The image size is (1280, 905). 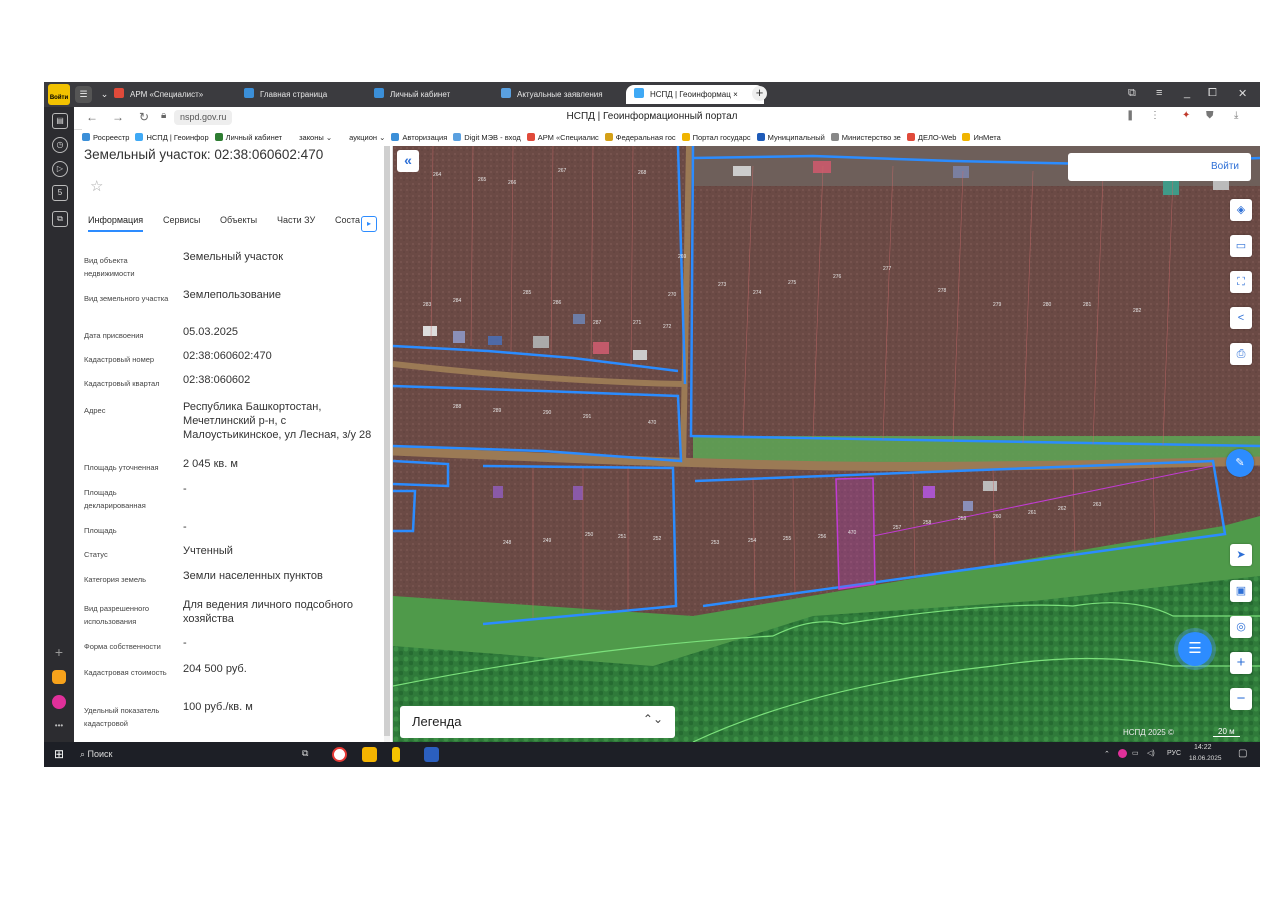 I want to click on parcel-number-label: 253, so click(x=715, y=543).